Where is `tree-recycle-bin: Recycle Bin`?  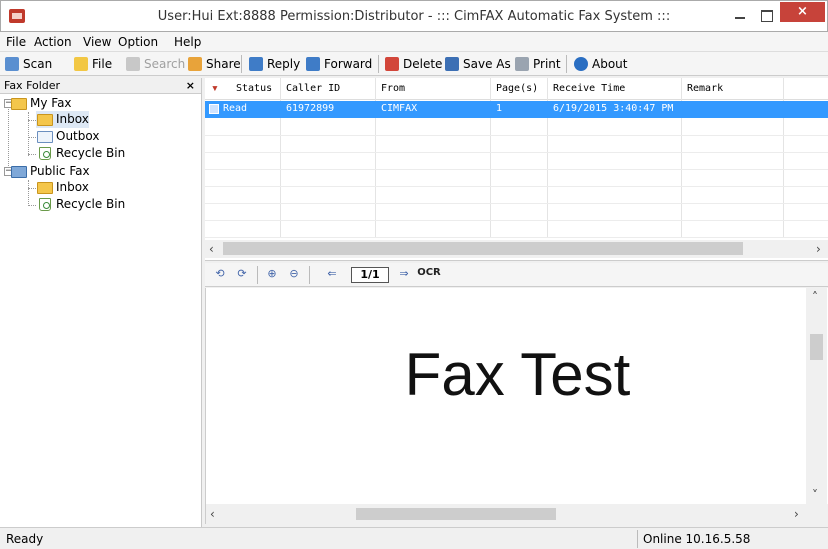
tree-recycle-bin: Recycle Bin is located at coordinates (80, 153).